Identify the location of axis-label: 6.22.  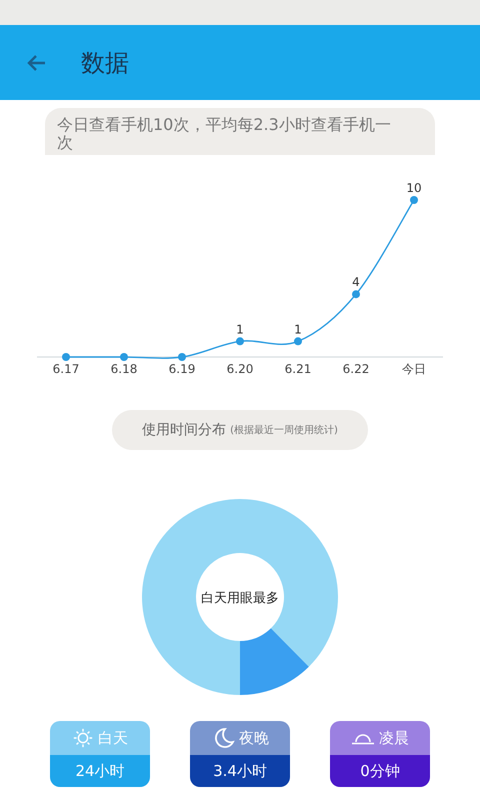
(356, 369).